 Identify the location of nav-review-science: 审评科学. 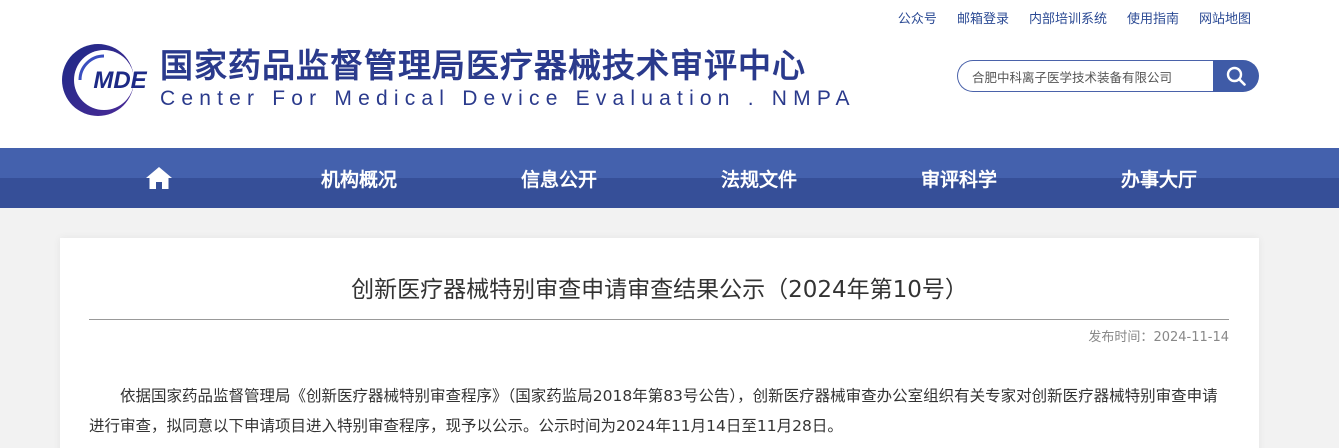
(959, 178).